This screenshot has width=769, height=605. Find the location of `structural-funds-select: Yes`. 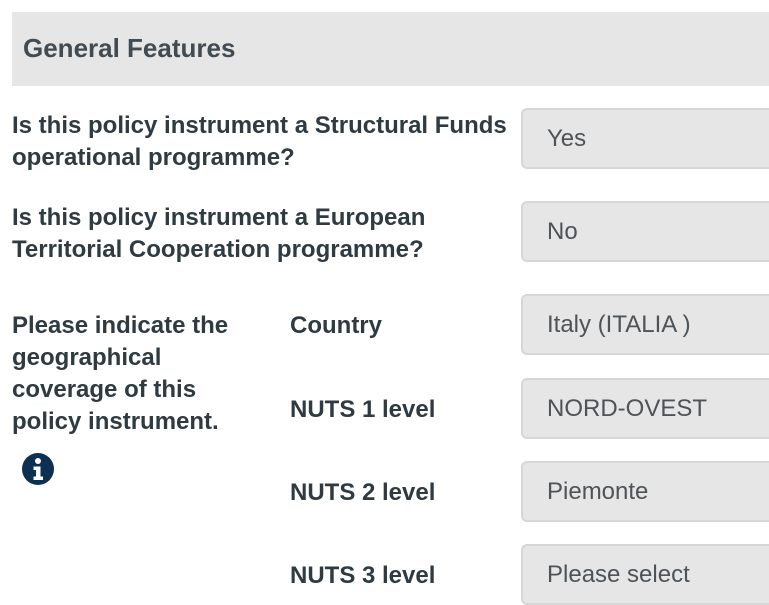

structural-funds-select: Yes is located at coordinates (645, 138).